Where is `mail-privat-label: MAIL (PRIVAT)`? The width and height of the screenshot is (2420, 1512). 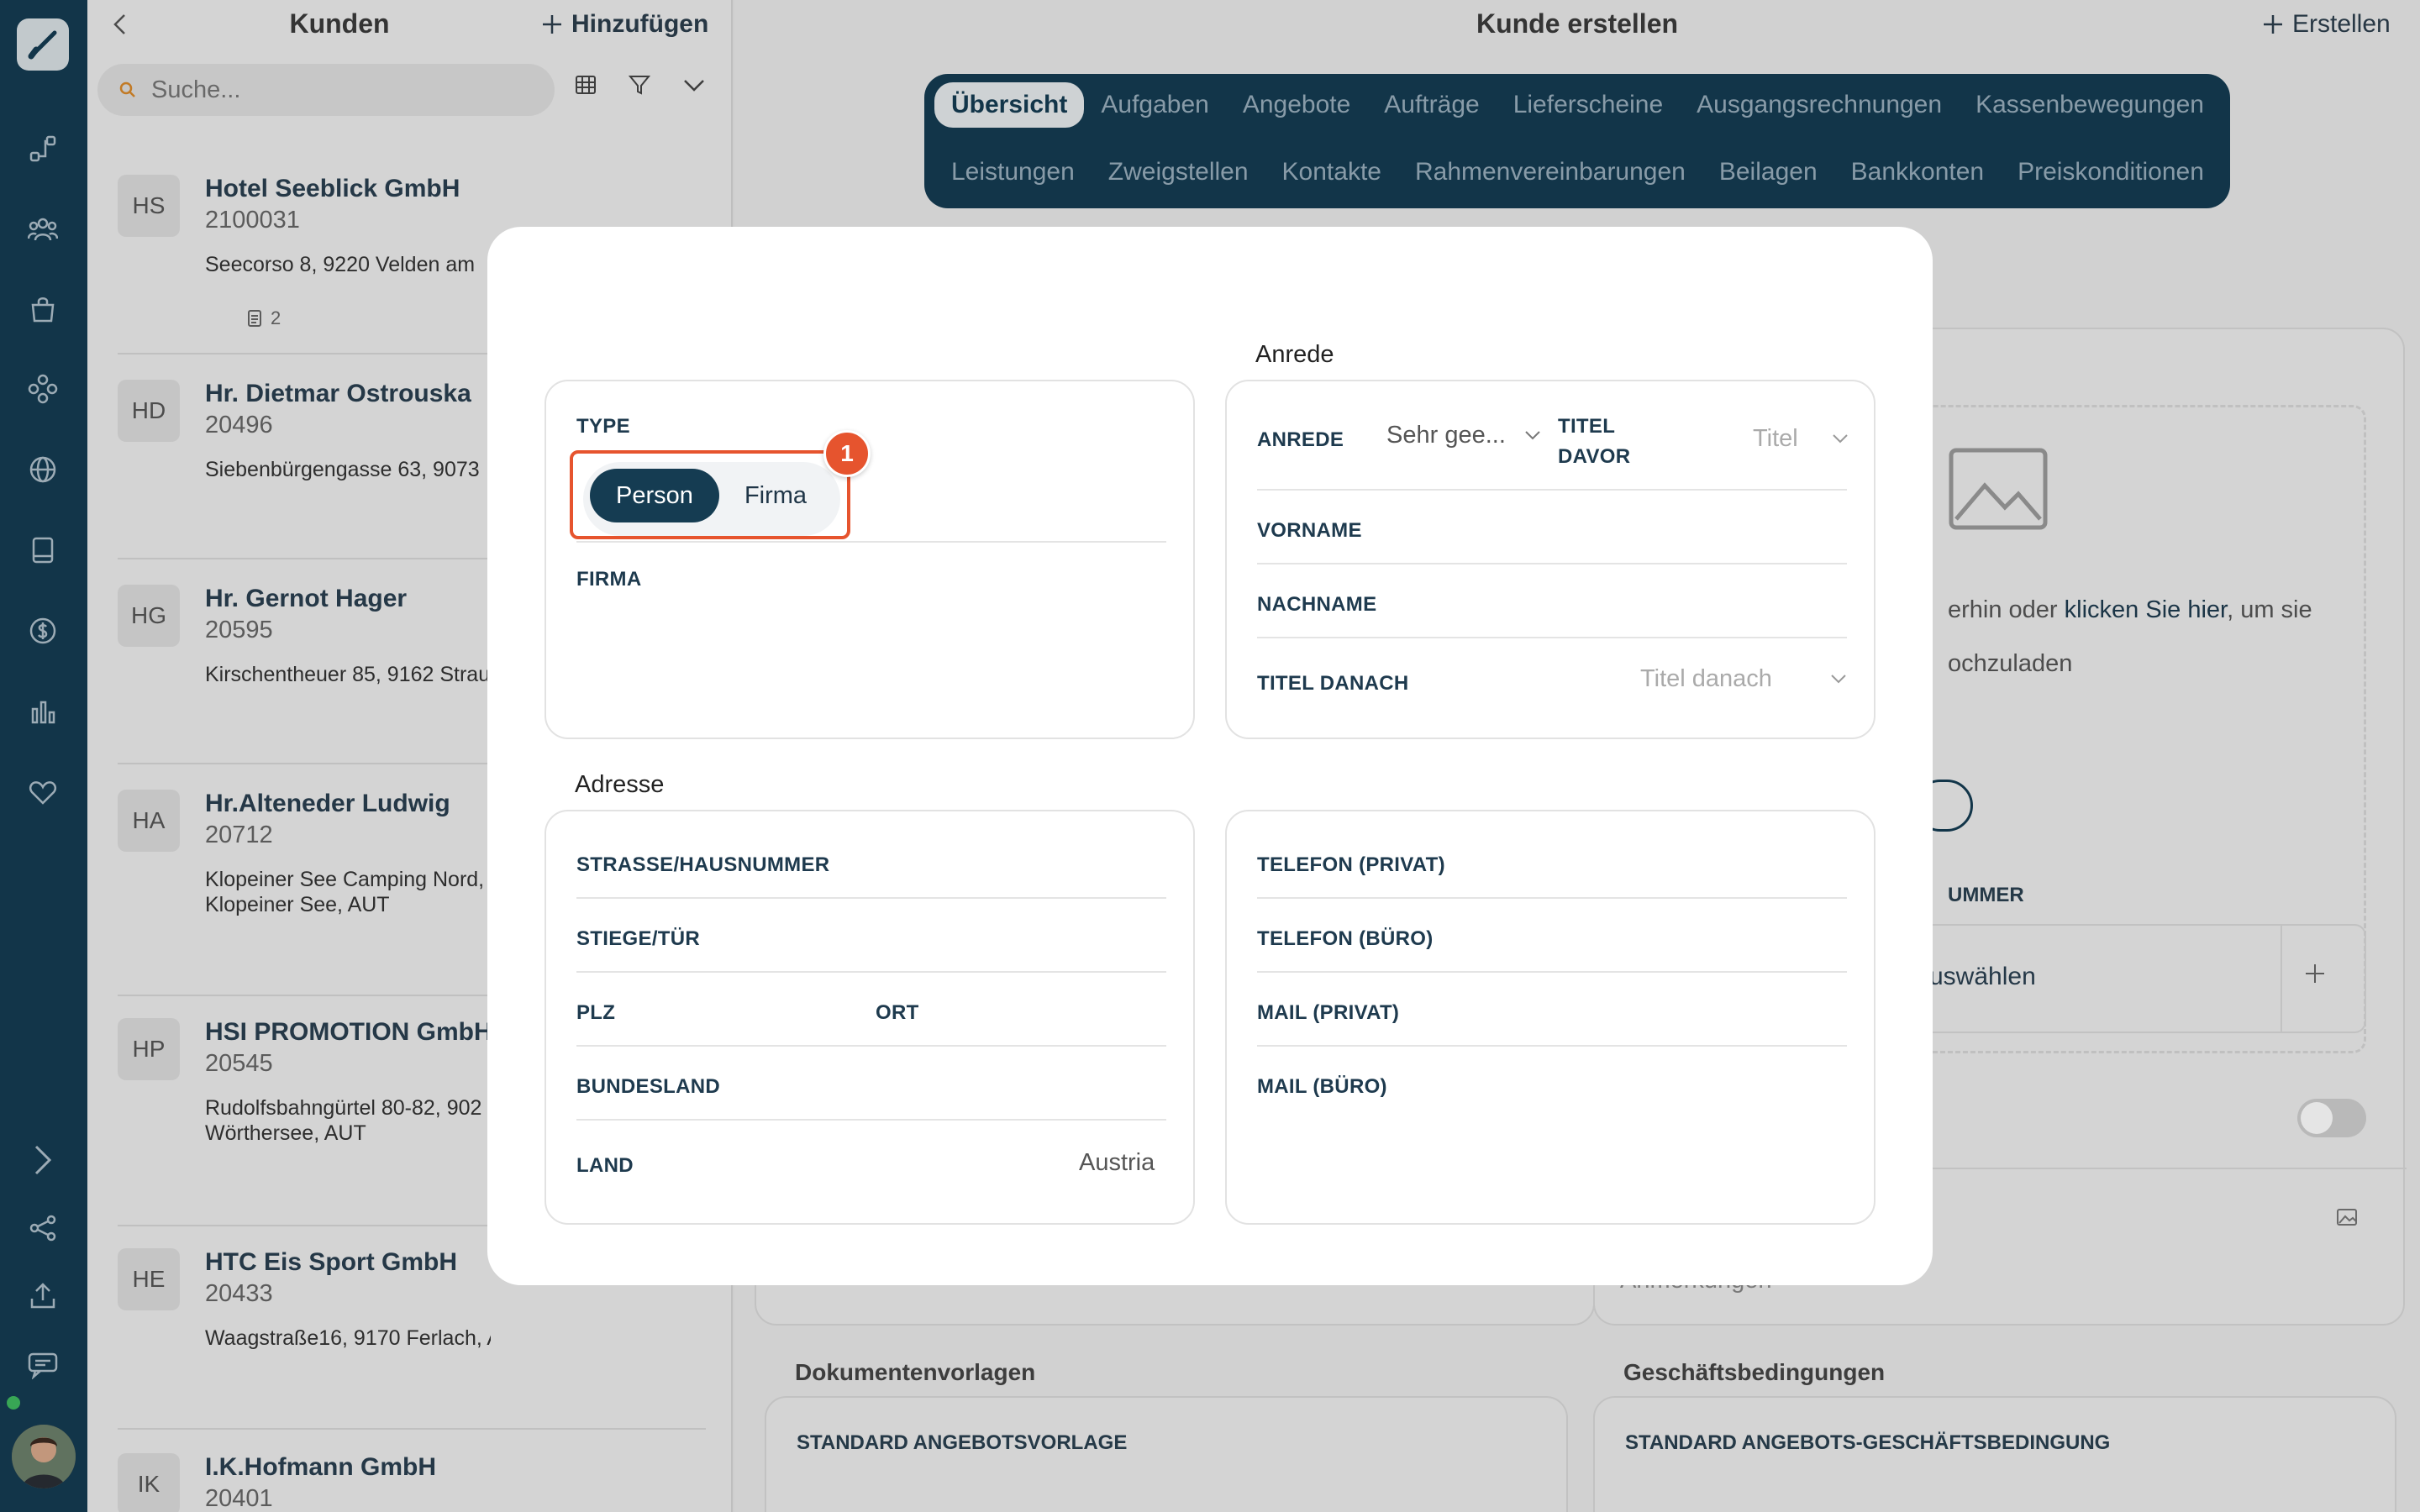
mail-privat-label: MAIL (PRIVAT) is located at coordinates (1328, 1012).